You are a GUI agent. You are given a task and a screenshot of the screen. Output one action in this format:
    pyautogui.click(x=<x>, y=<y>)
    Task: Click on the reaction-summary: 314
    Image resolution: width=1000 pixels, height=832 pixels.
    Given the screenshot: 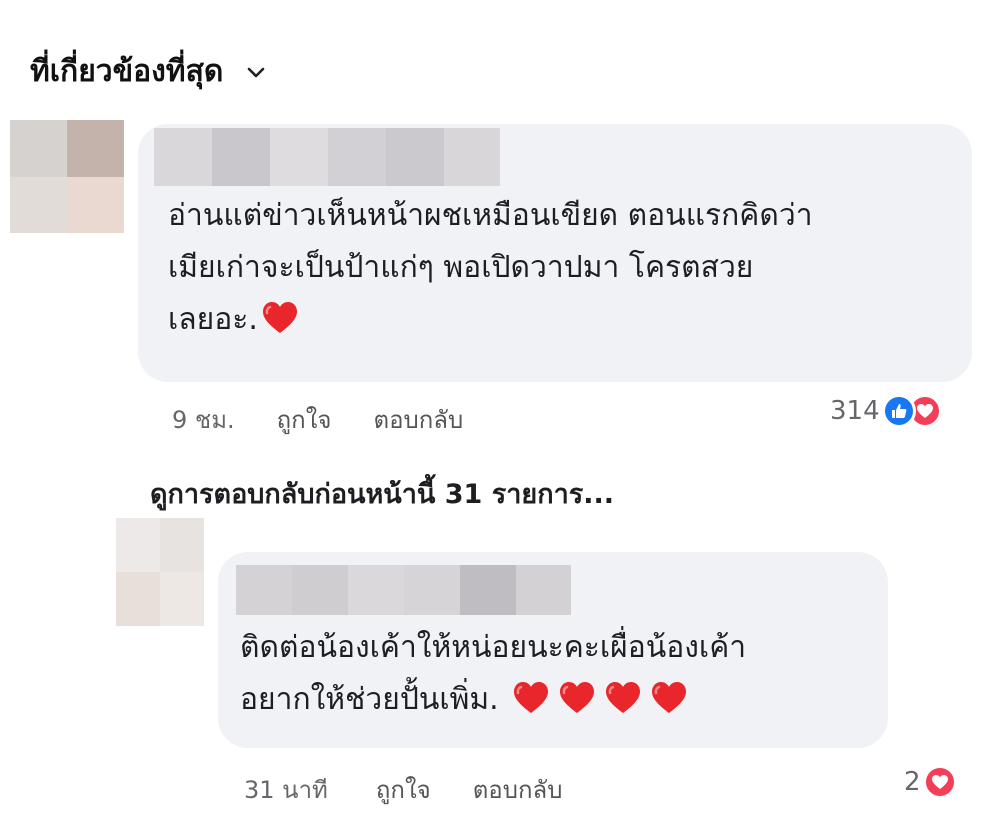 What is the action you would take?
    pyautogui.click(x=886, y=411)
    